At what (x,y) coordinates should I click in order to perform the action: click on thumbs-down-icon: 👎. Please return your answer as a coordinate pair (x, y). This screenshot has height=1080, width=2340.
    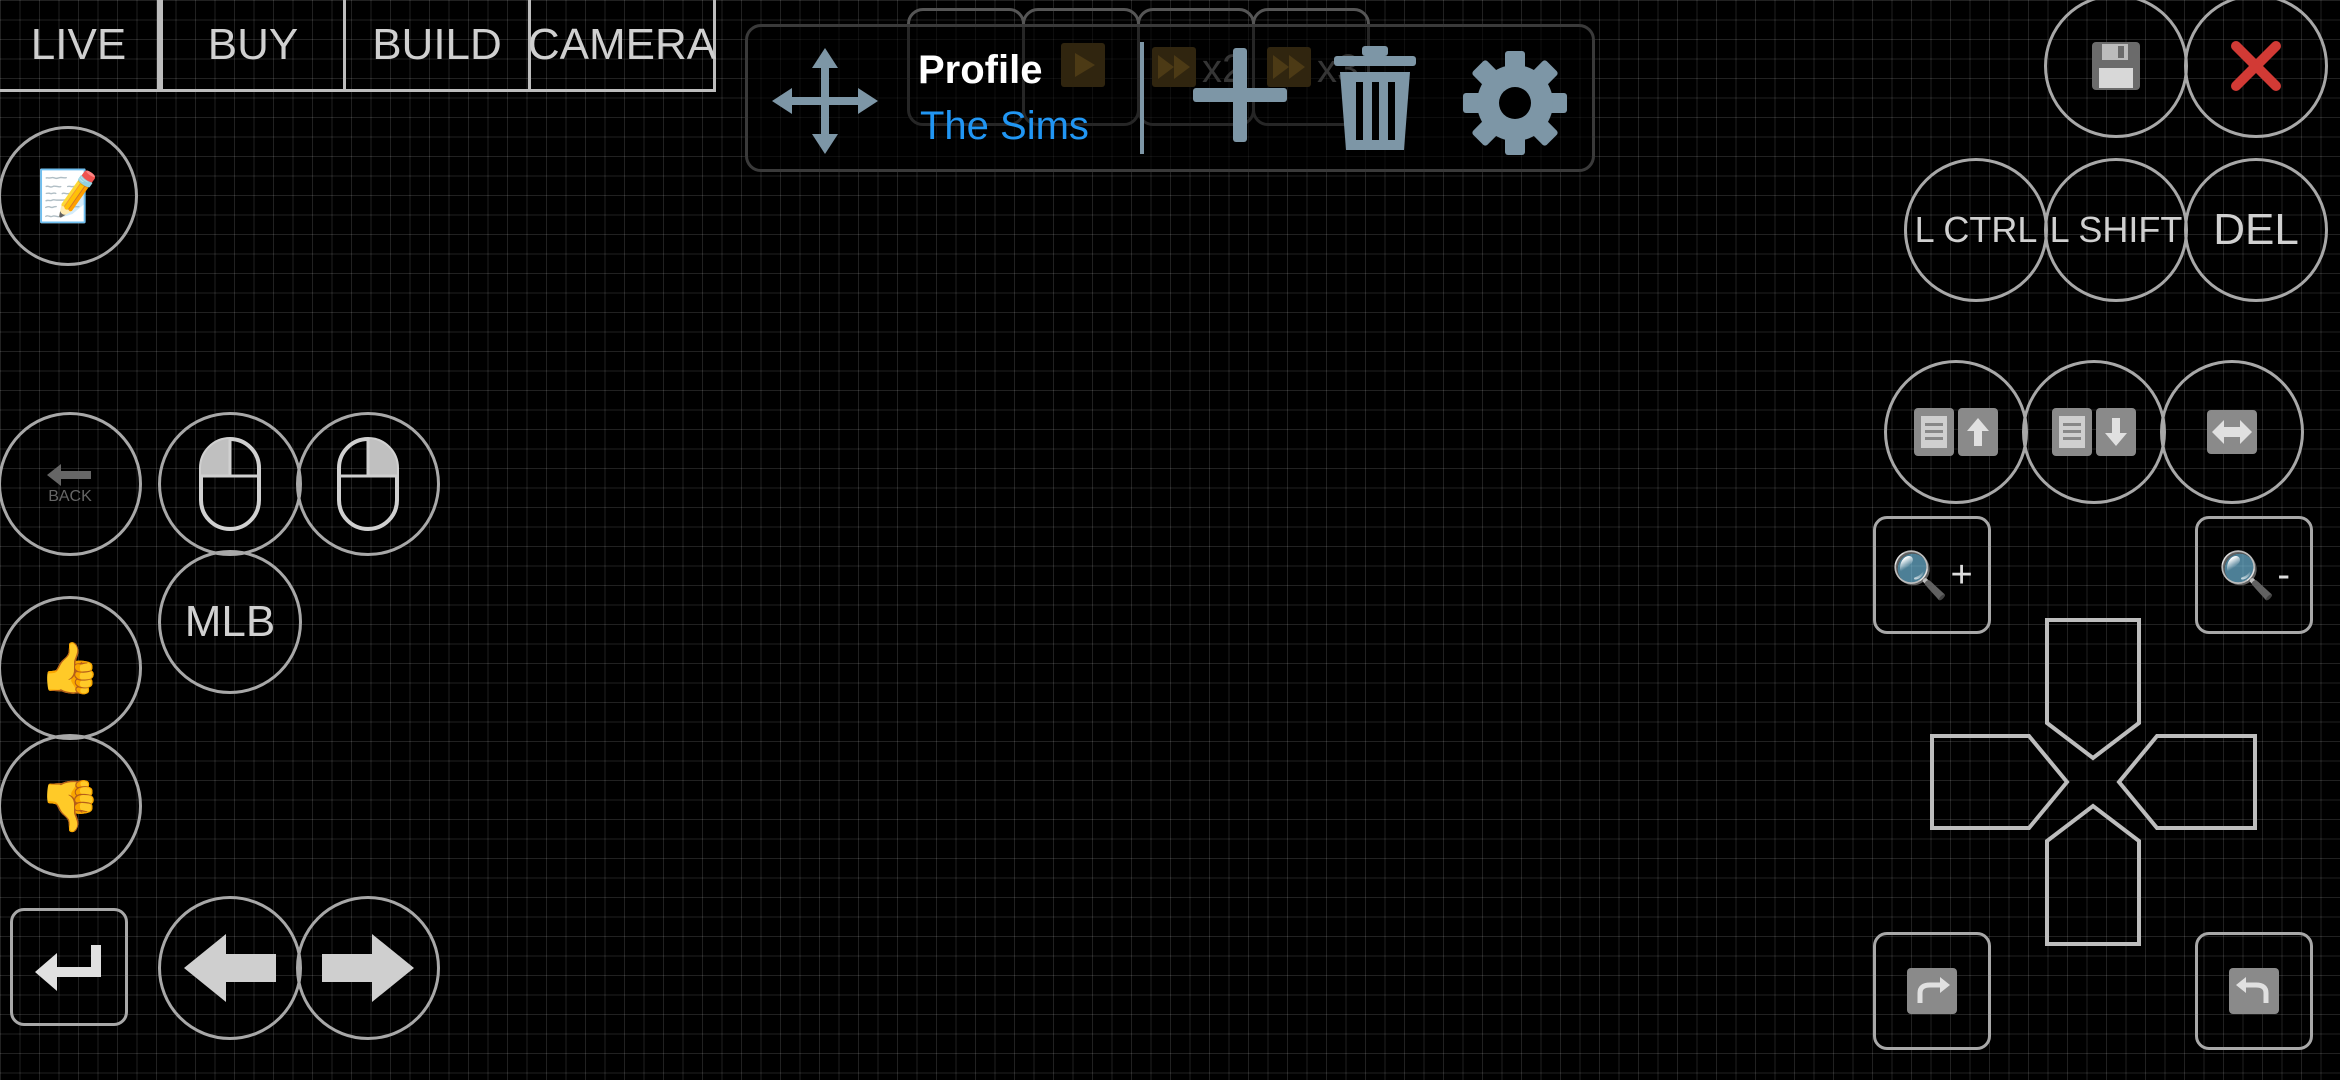
    Looking at the image, I should click on (70, 806).